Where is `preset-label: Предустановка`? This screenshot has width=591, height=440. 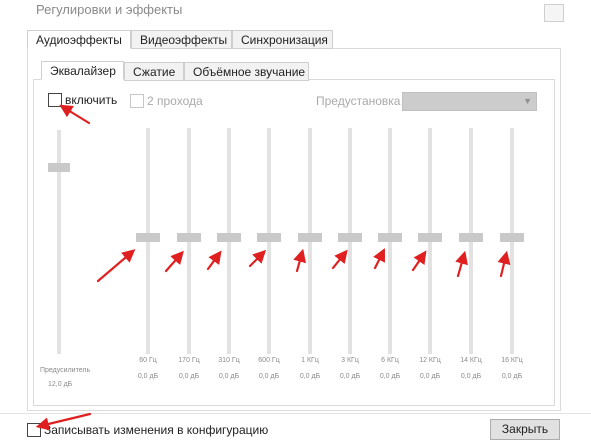 preset-label: Предустановка is located at coordinates (358, 101).